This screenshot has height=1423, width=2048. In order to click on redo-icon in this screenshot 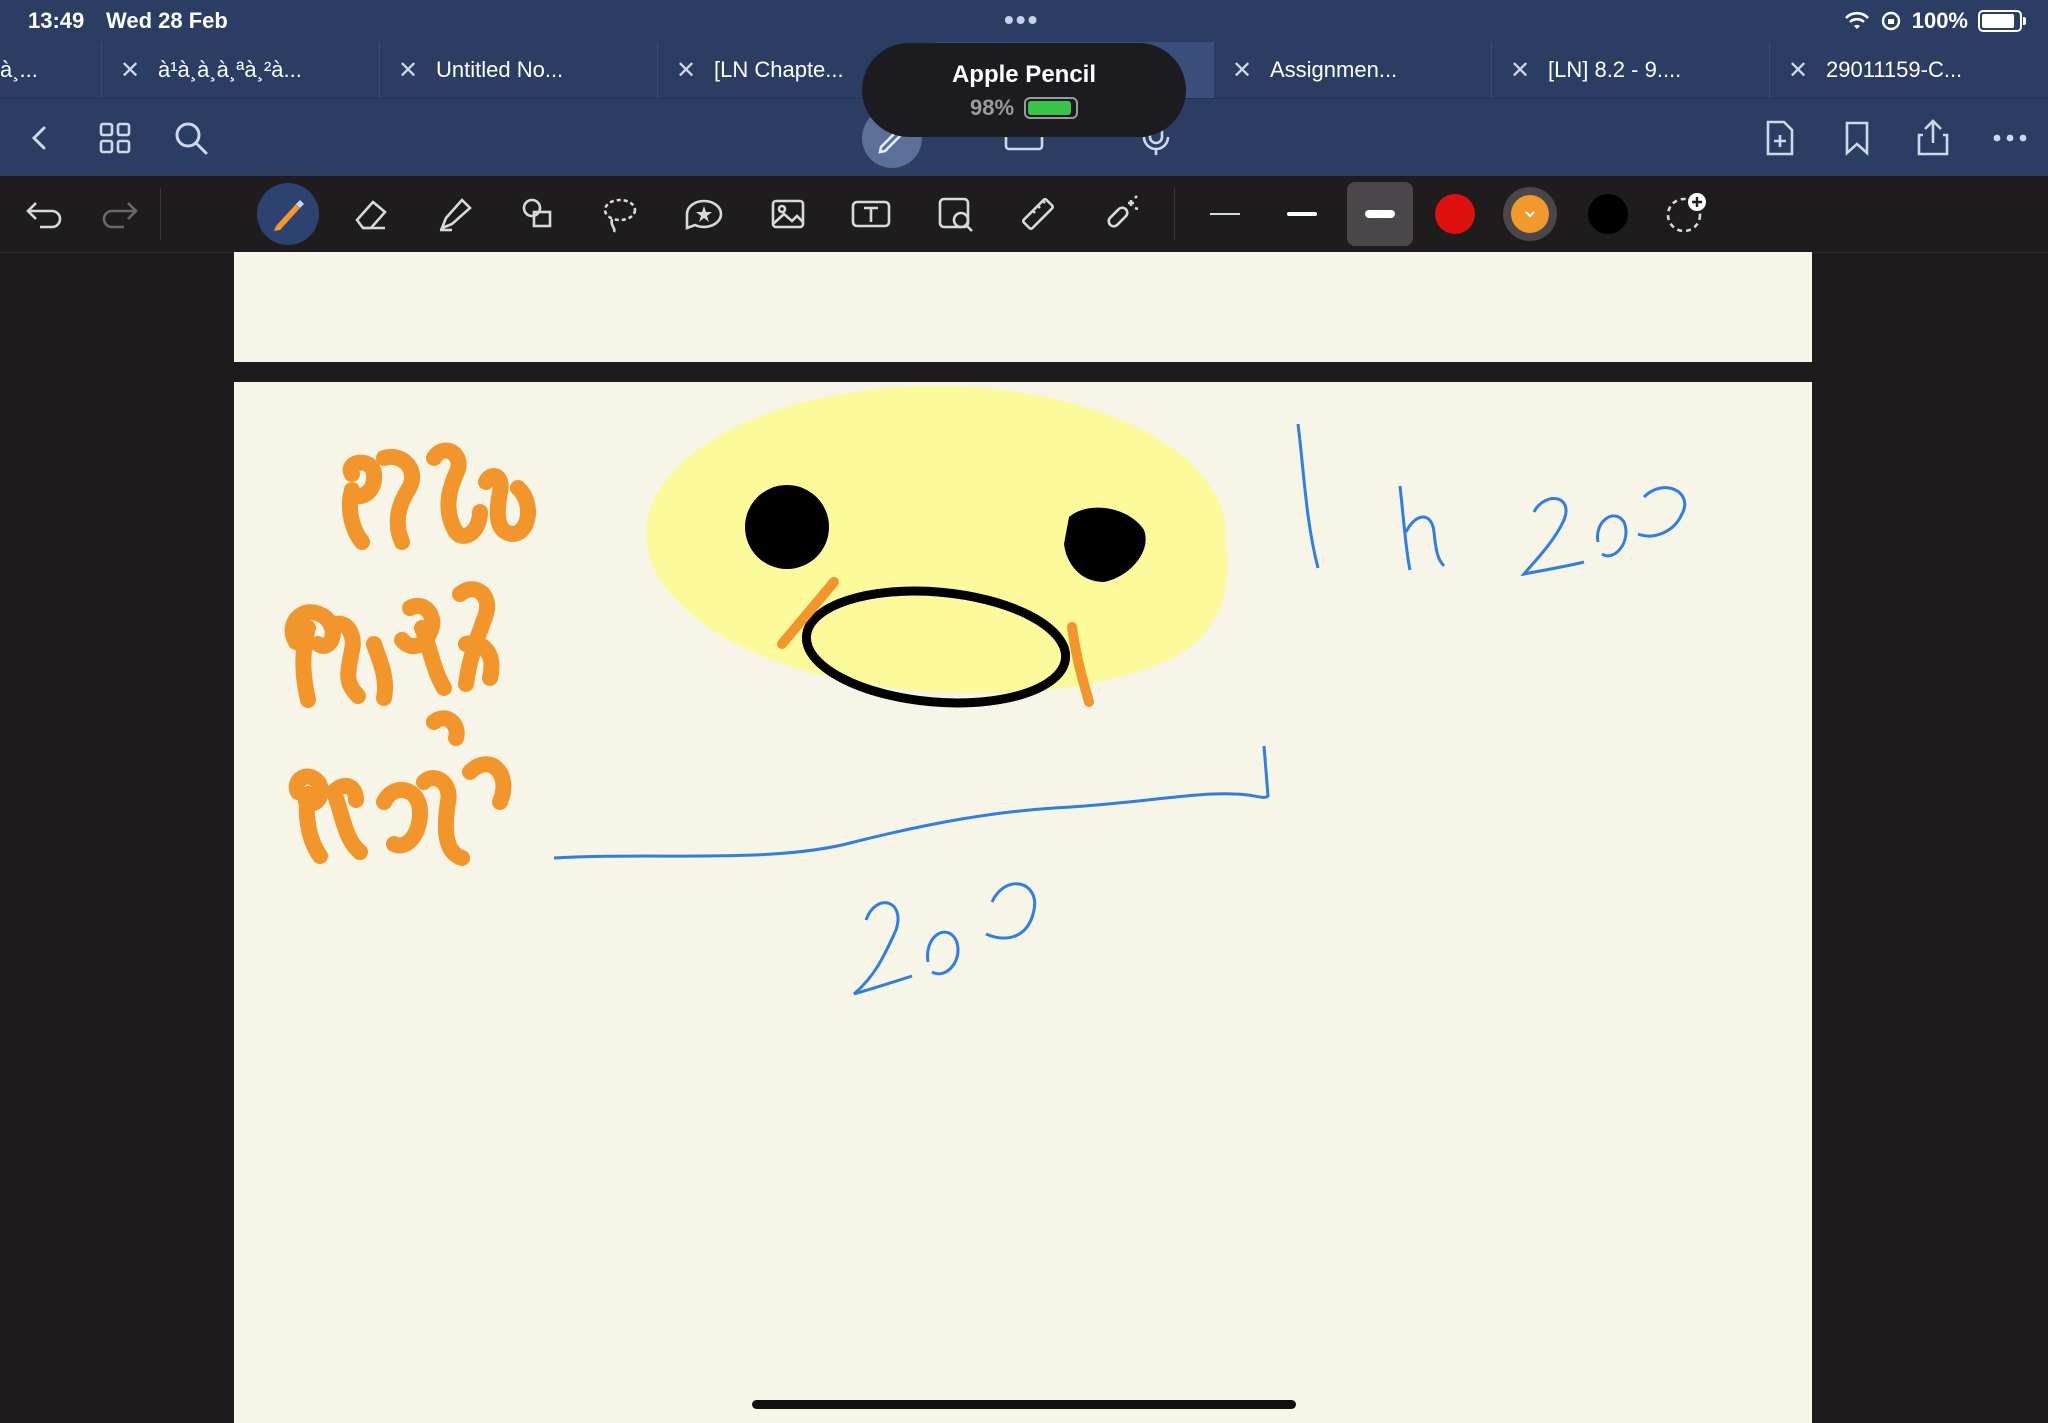, I will do `click(120, 214)`.